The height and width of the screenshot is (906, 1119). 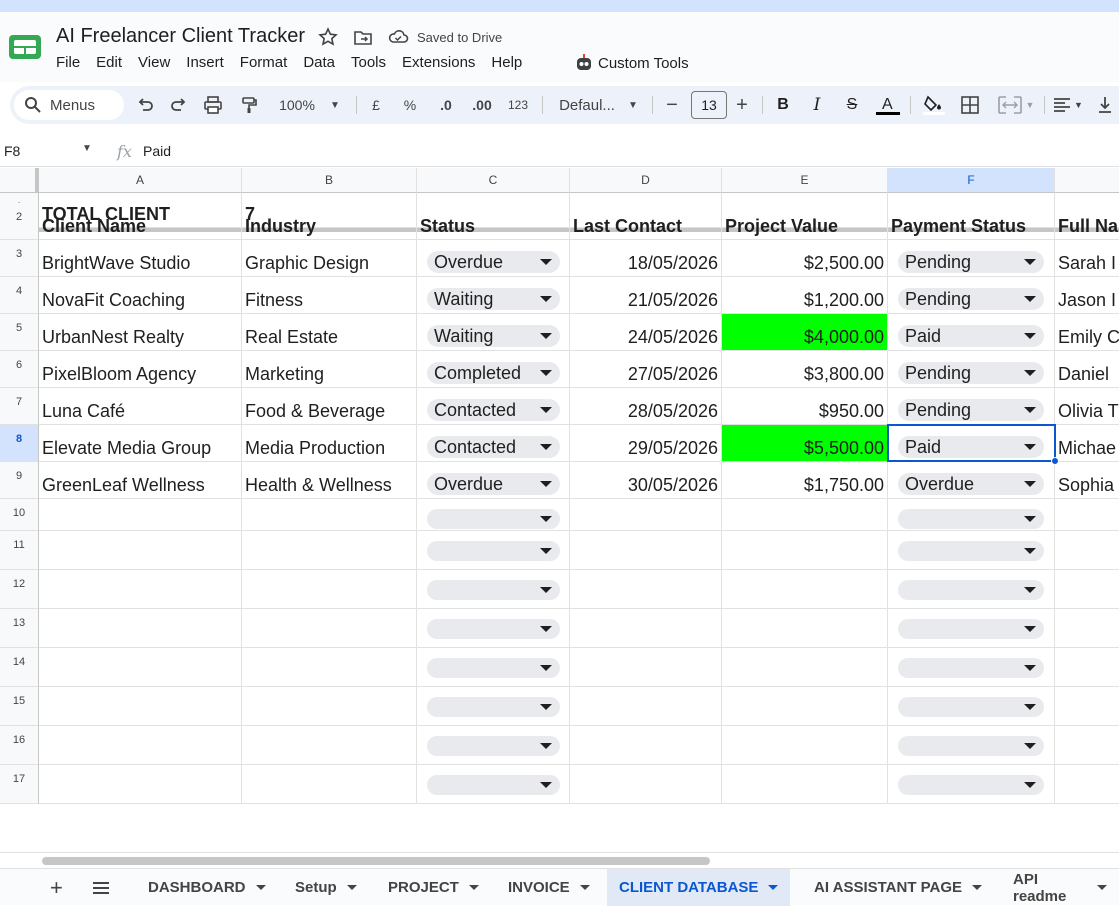 I want to click on table-cell: Marketing, so click(x=329, y=369).